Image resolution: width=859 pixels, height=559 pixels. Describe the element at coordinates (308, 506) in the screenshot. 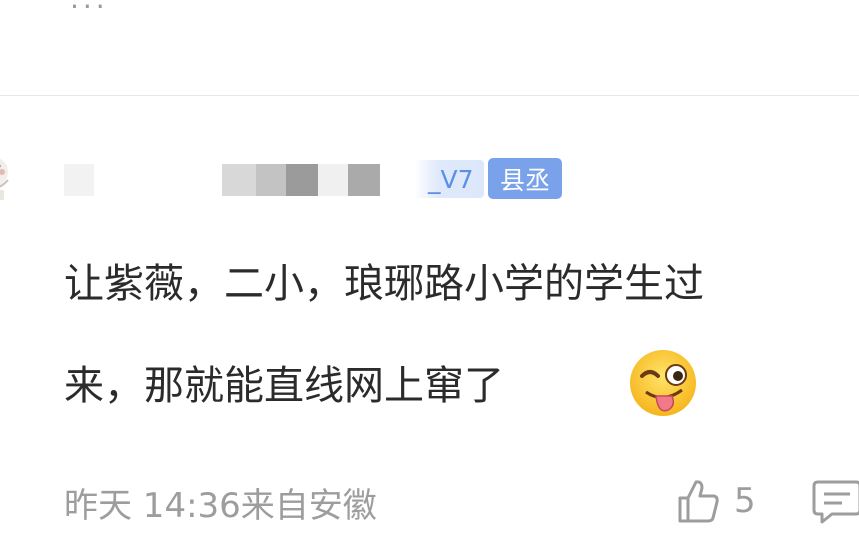

I see `location: 来自安徽` at that location.